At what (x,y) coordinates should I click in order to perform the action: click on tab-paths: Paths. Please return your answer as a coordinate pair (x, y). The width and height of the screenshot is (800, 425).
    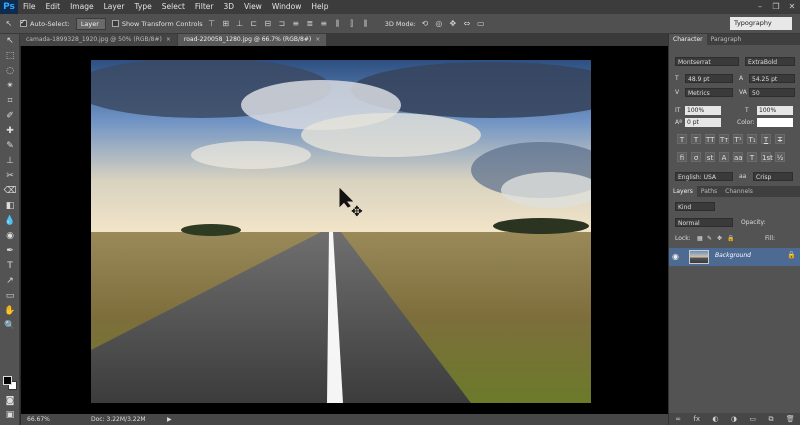
    Looking at the image, I should click on (709, 191).